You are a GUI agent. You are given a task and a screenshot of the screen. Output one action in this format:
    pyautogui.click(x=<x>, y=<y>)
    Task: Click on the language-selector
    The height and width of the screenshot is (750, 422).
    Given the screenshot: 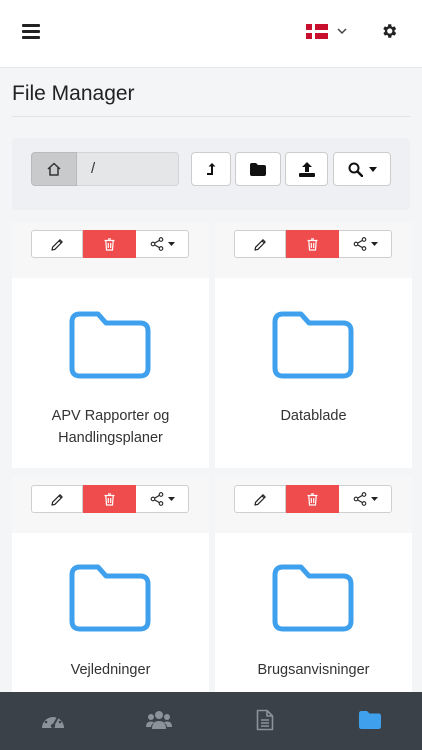 What is the action you would take?
    pyautogui.click(x=326, y=31)
    